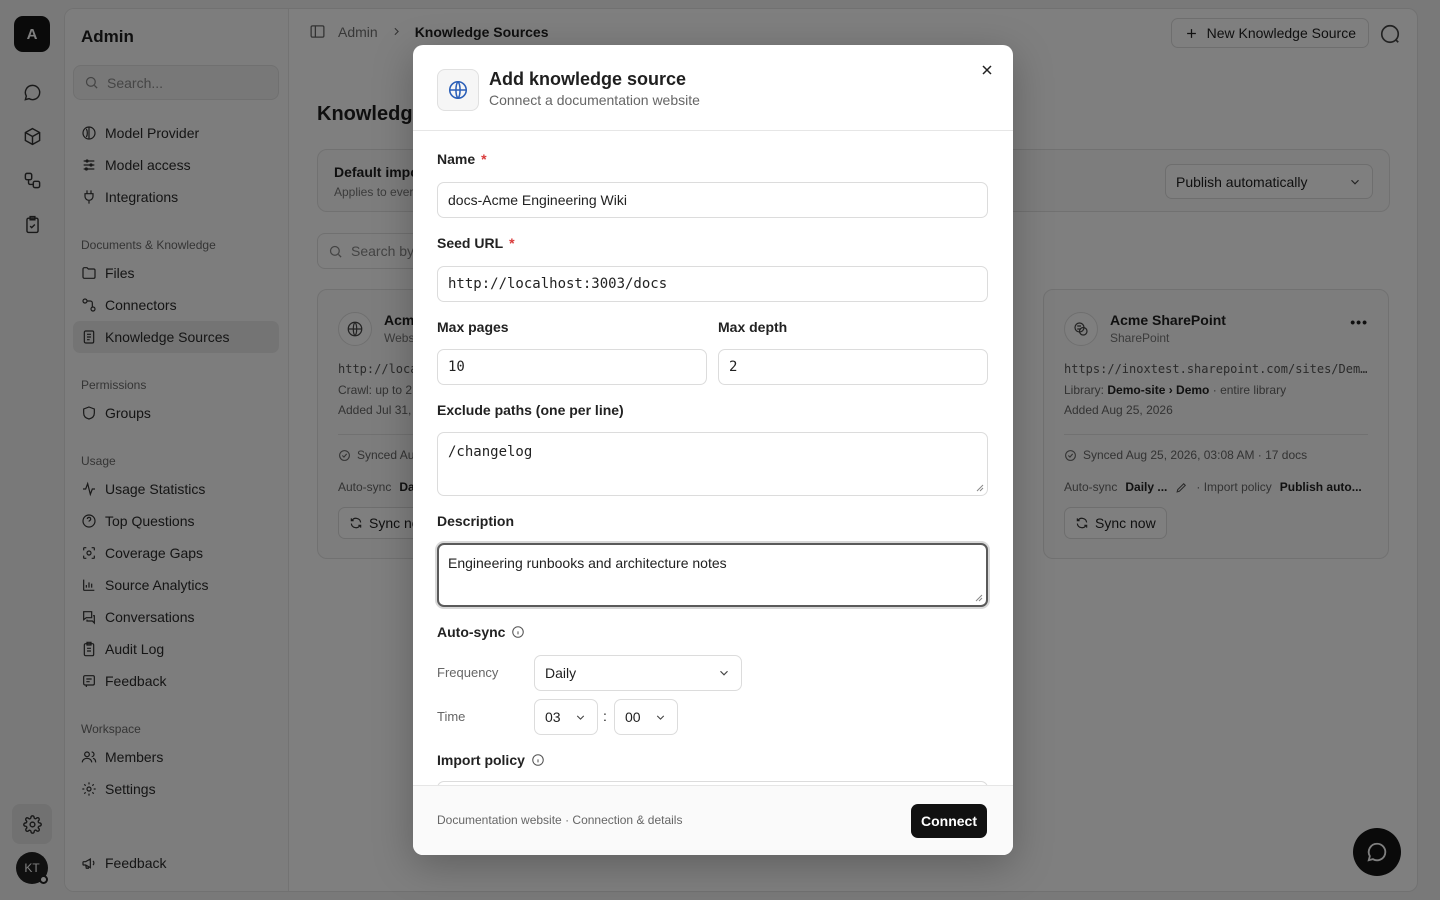 This screenshot has height=900, width=1440. What do you see at coordinates (949, 821) in the screenshot?
I see `connect-button: Connect` at bounding box center [949, 821].